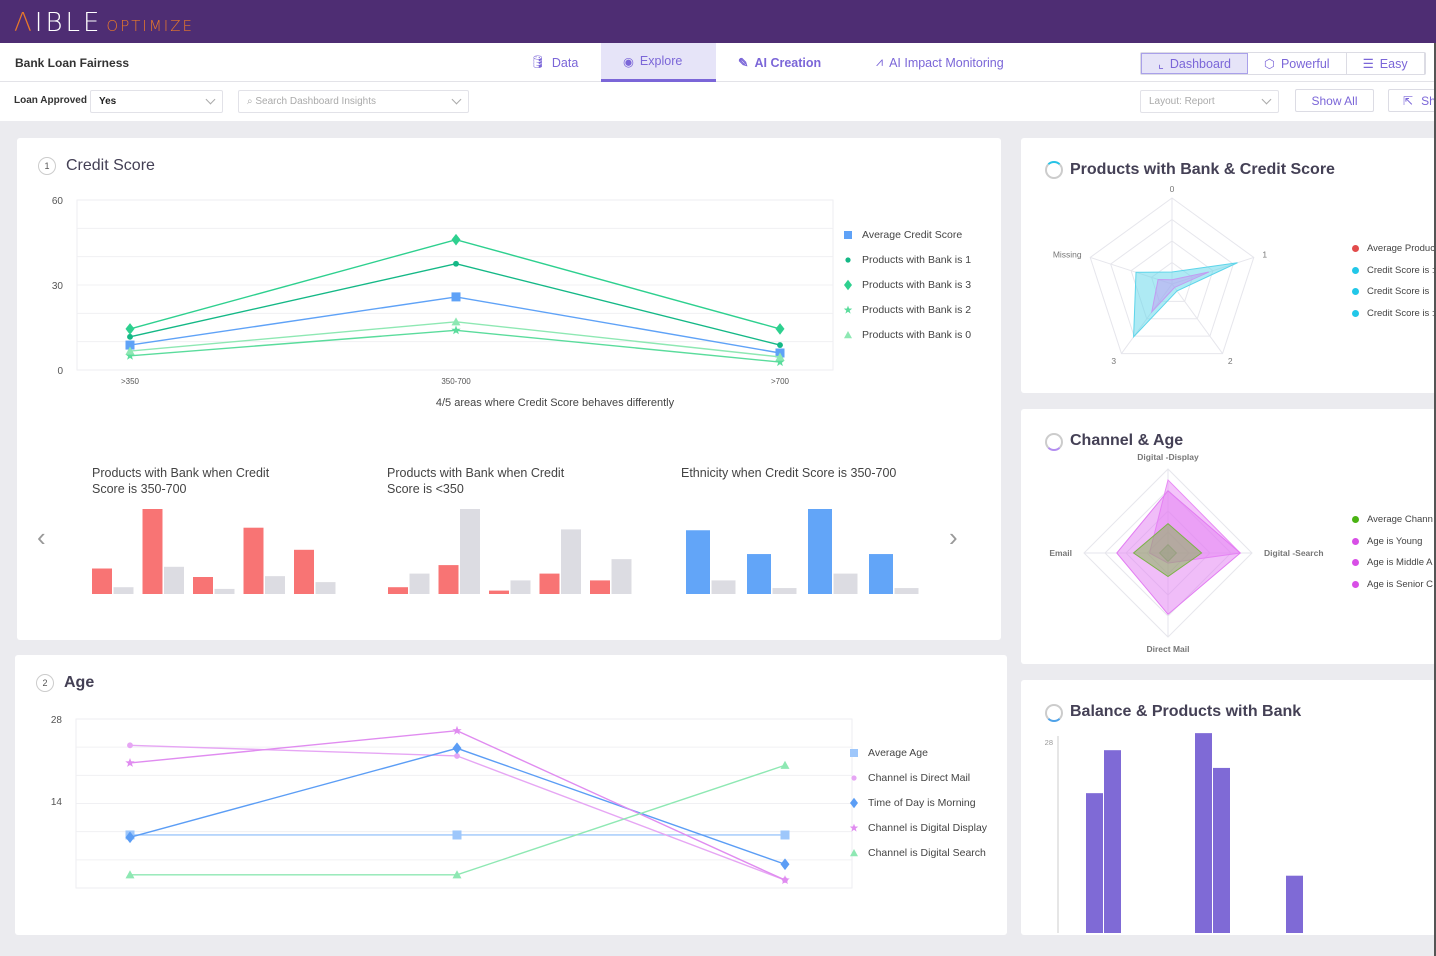 This screenshot has width=1436, height=956. Describe the element at coordinates (912, 234) in the screenshot. I see `legend-label: Average Credit Score` at that location.